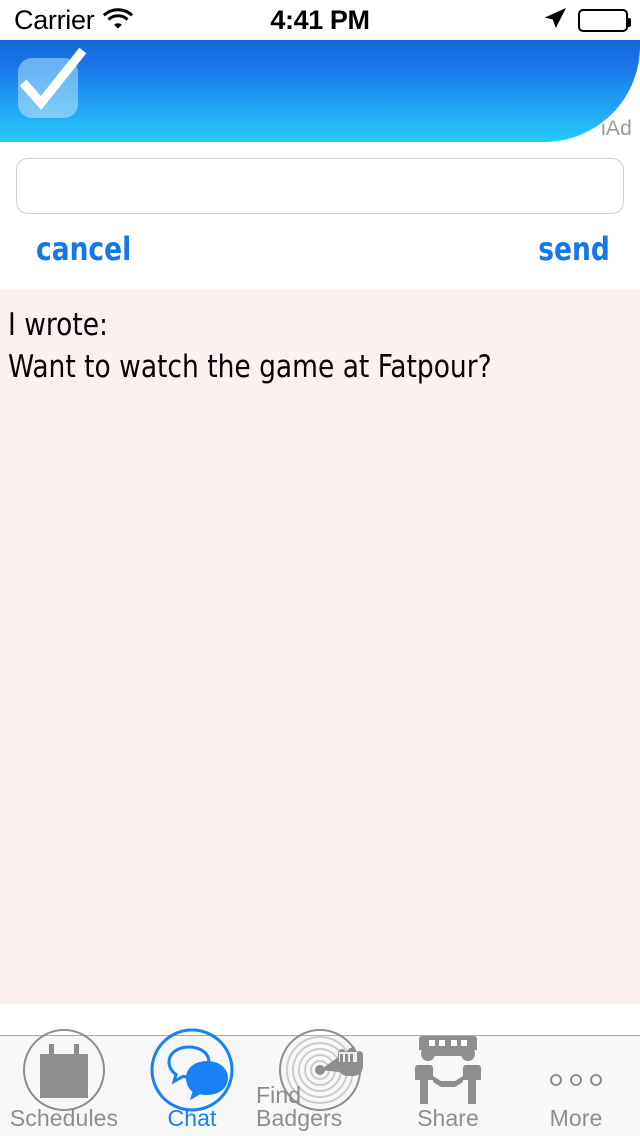 The height and width of the screenshot is (1136, 640). Describe the element at coordinates (320, 91) in the screenshot. I see `ad-banner` at that location.